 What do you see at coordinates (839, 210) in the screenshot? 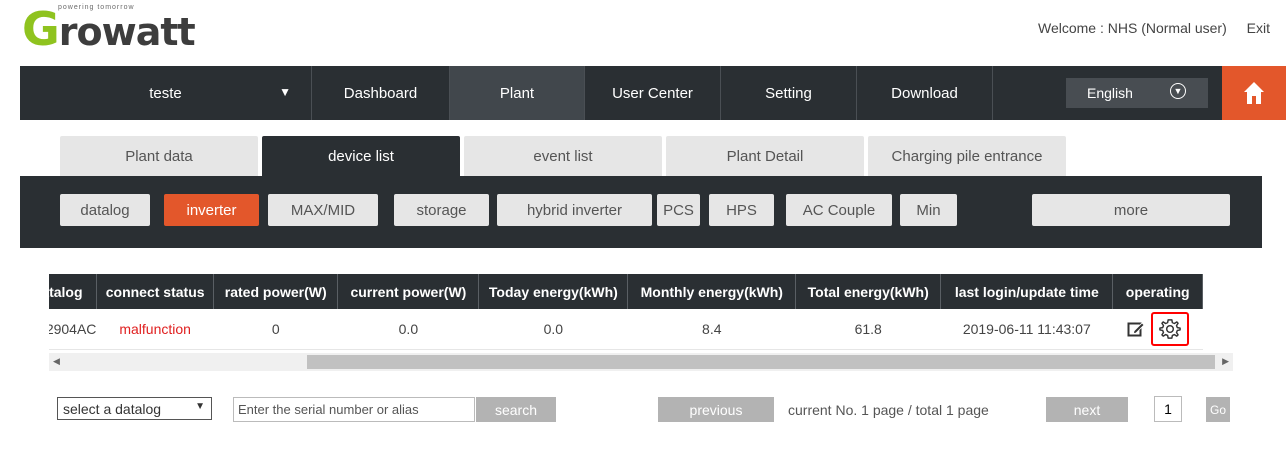
I see `device-type-ac-couple: AC Couple` at bounding box center [839, 210].